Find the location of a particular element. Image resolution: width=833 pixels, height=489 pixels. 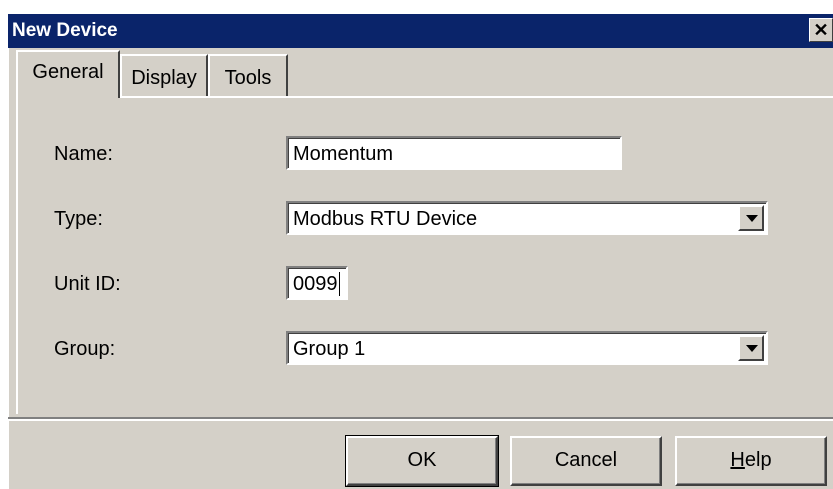

tab-general: General is located at coordinates (68, 74).